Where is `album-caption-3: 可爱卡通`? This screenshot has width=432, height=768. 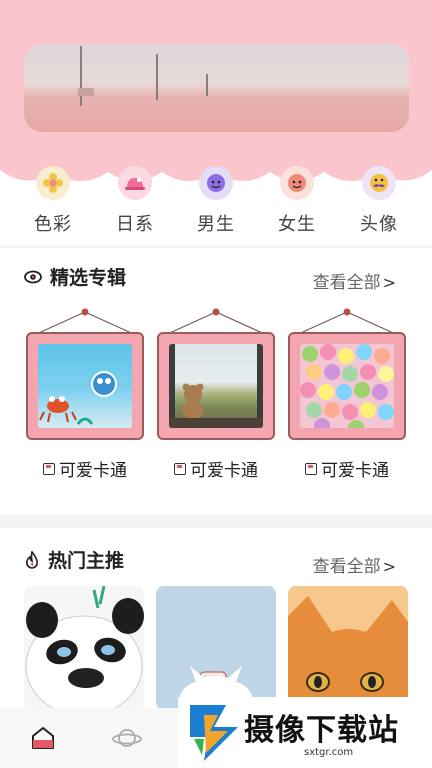
album-caption-3: 可爱卡通 is located at coordinates (347, 468).